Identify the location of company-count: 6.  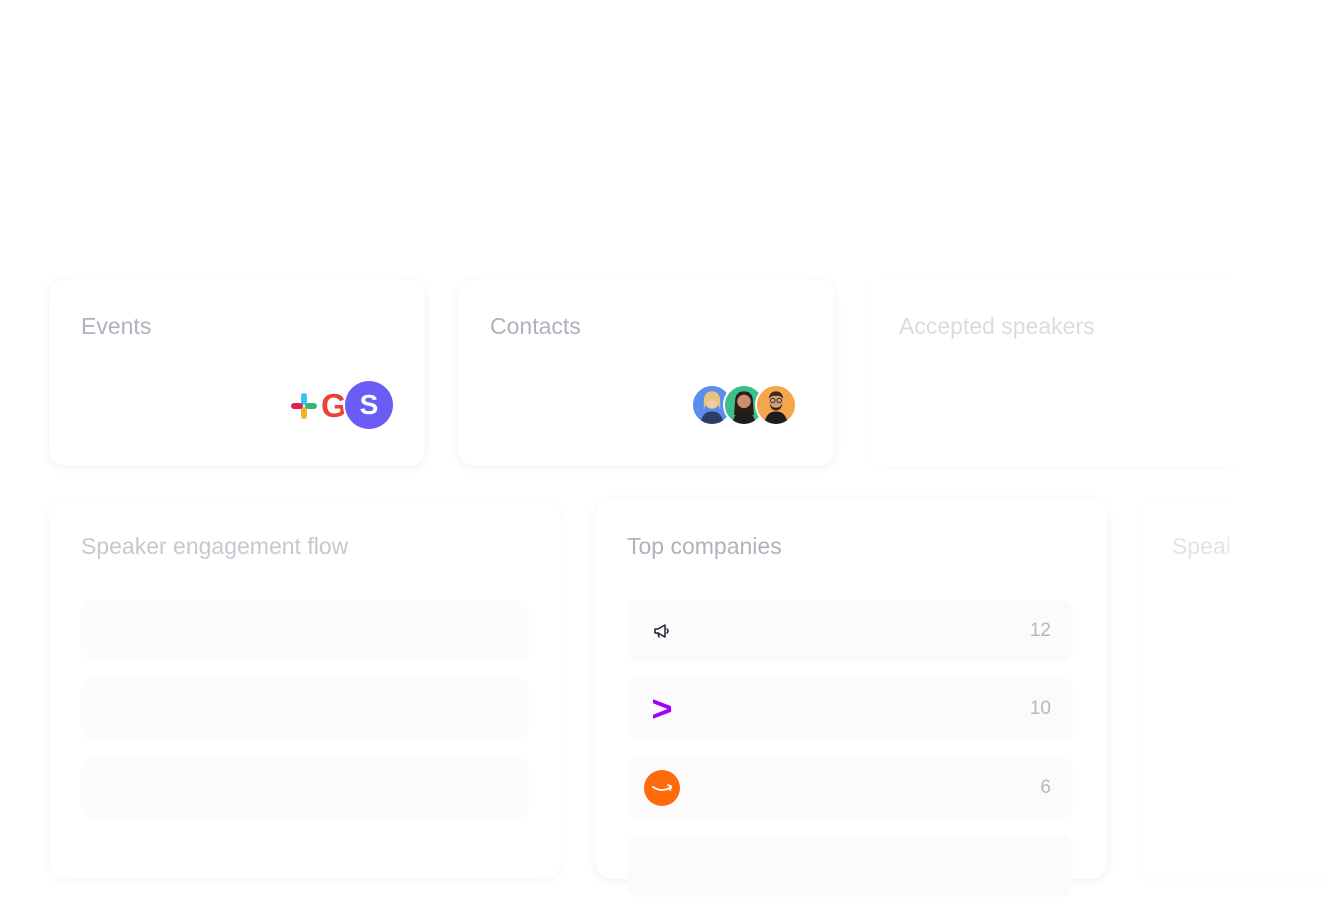
(1045, 787).